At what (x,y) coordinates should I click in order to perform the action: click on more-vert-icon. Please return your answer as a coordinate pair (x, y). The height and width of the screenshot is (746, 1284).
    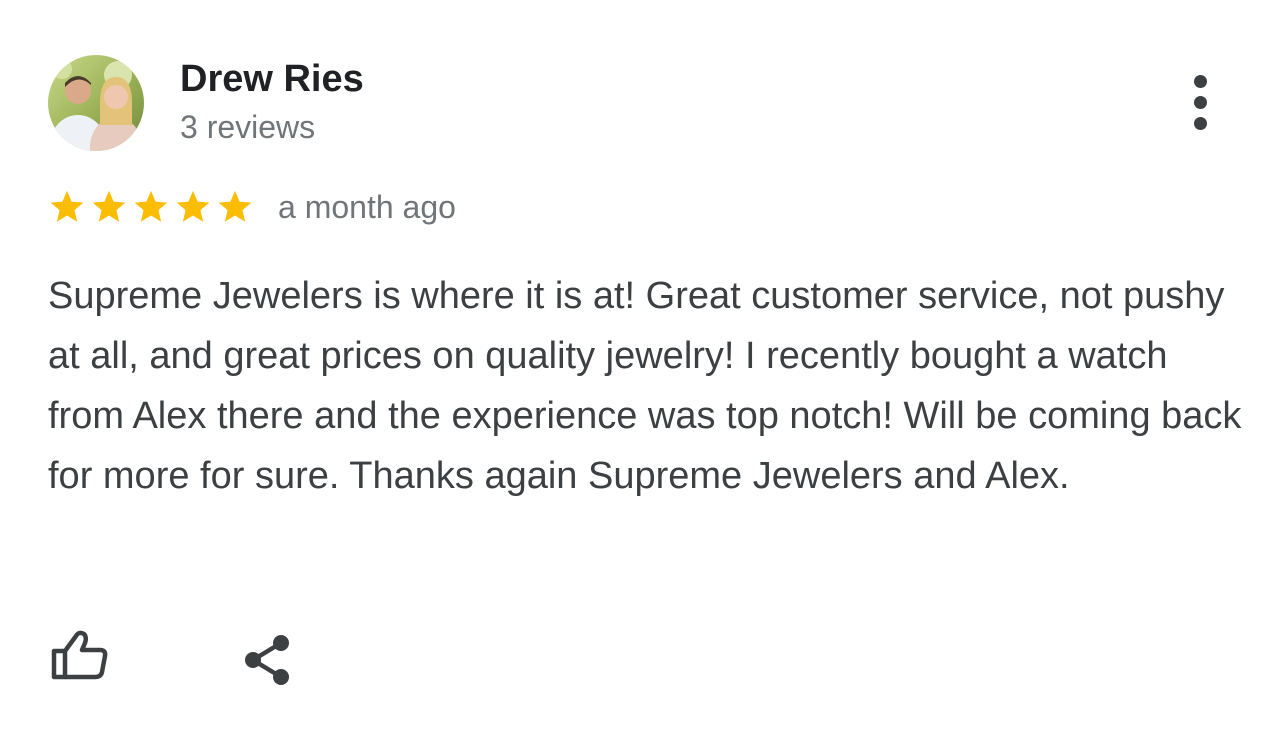
    Looking at the image, I should click on (1200, 81).